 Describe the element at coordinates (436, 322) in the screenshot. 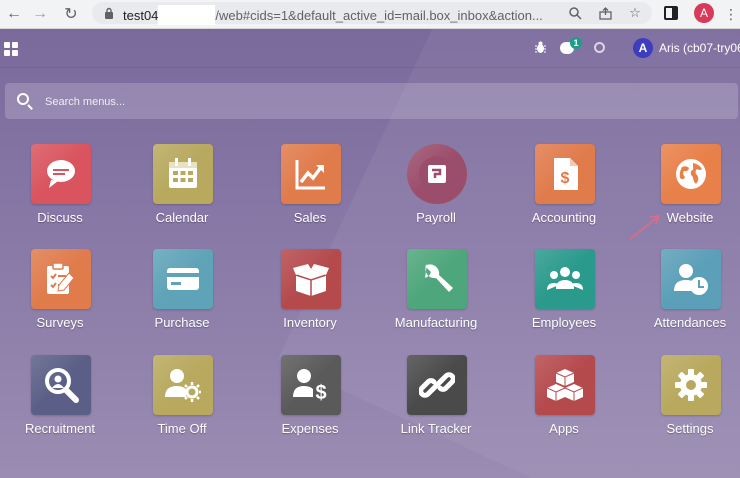

I see `app-tile-label: Manufacturing` at that location.